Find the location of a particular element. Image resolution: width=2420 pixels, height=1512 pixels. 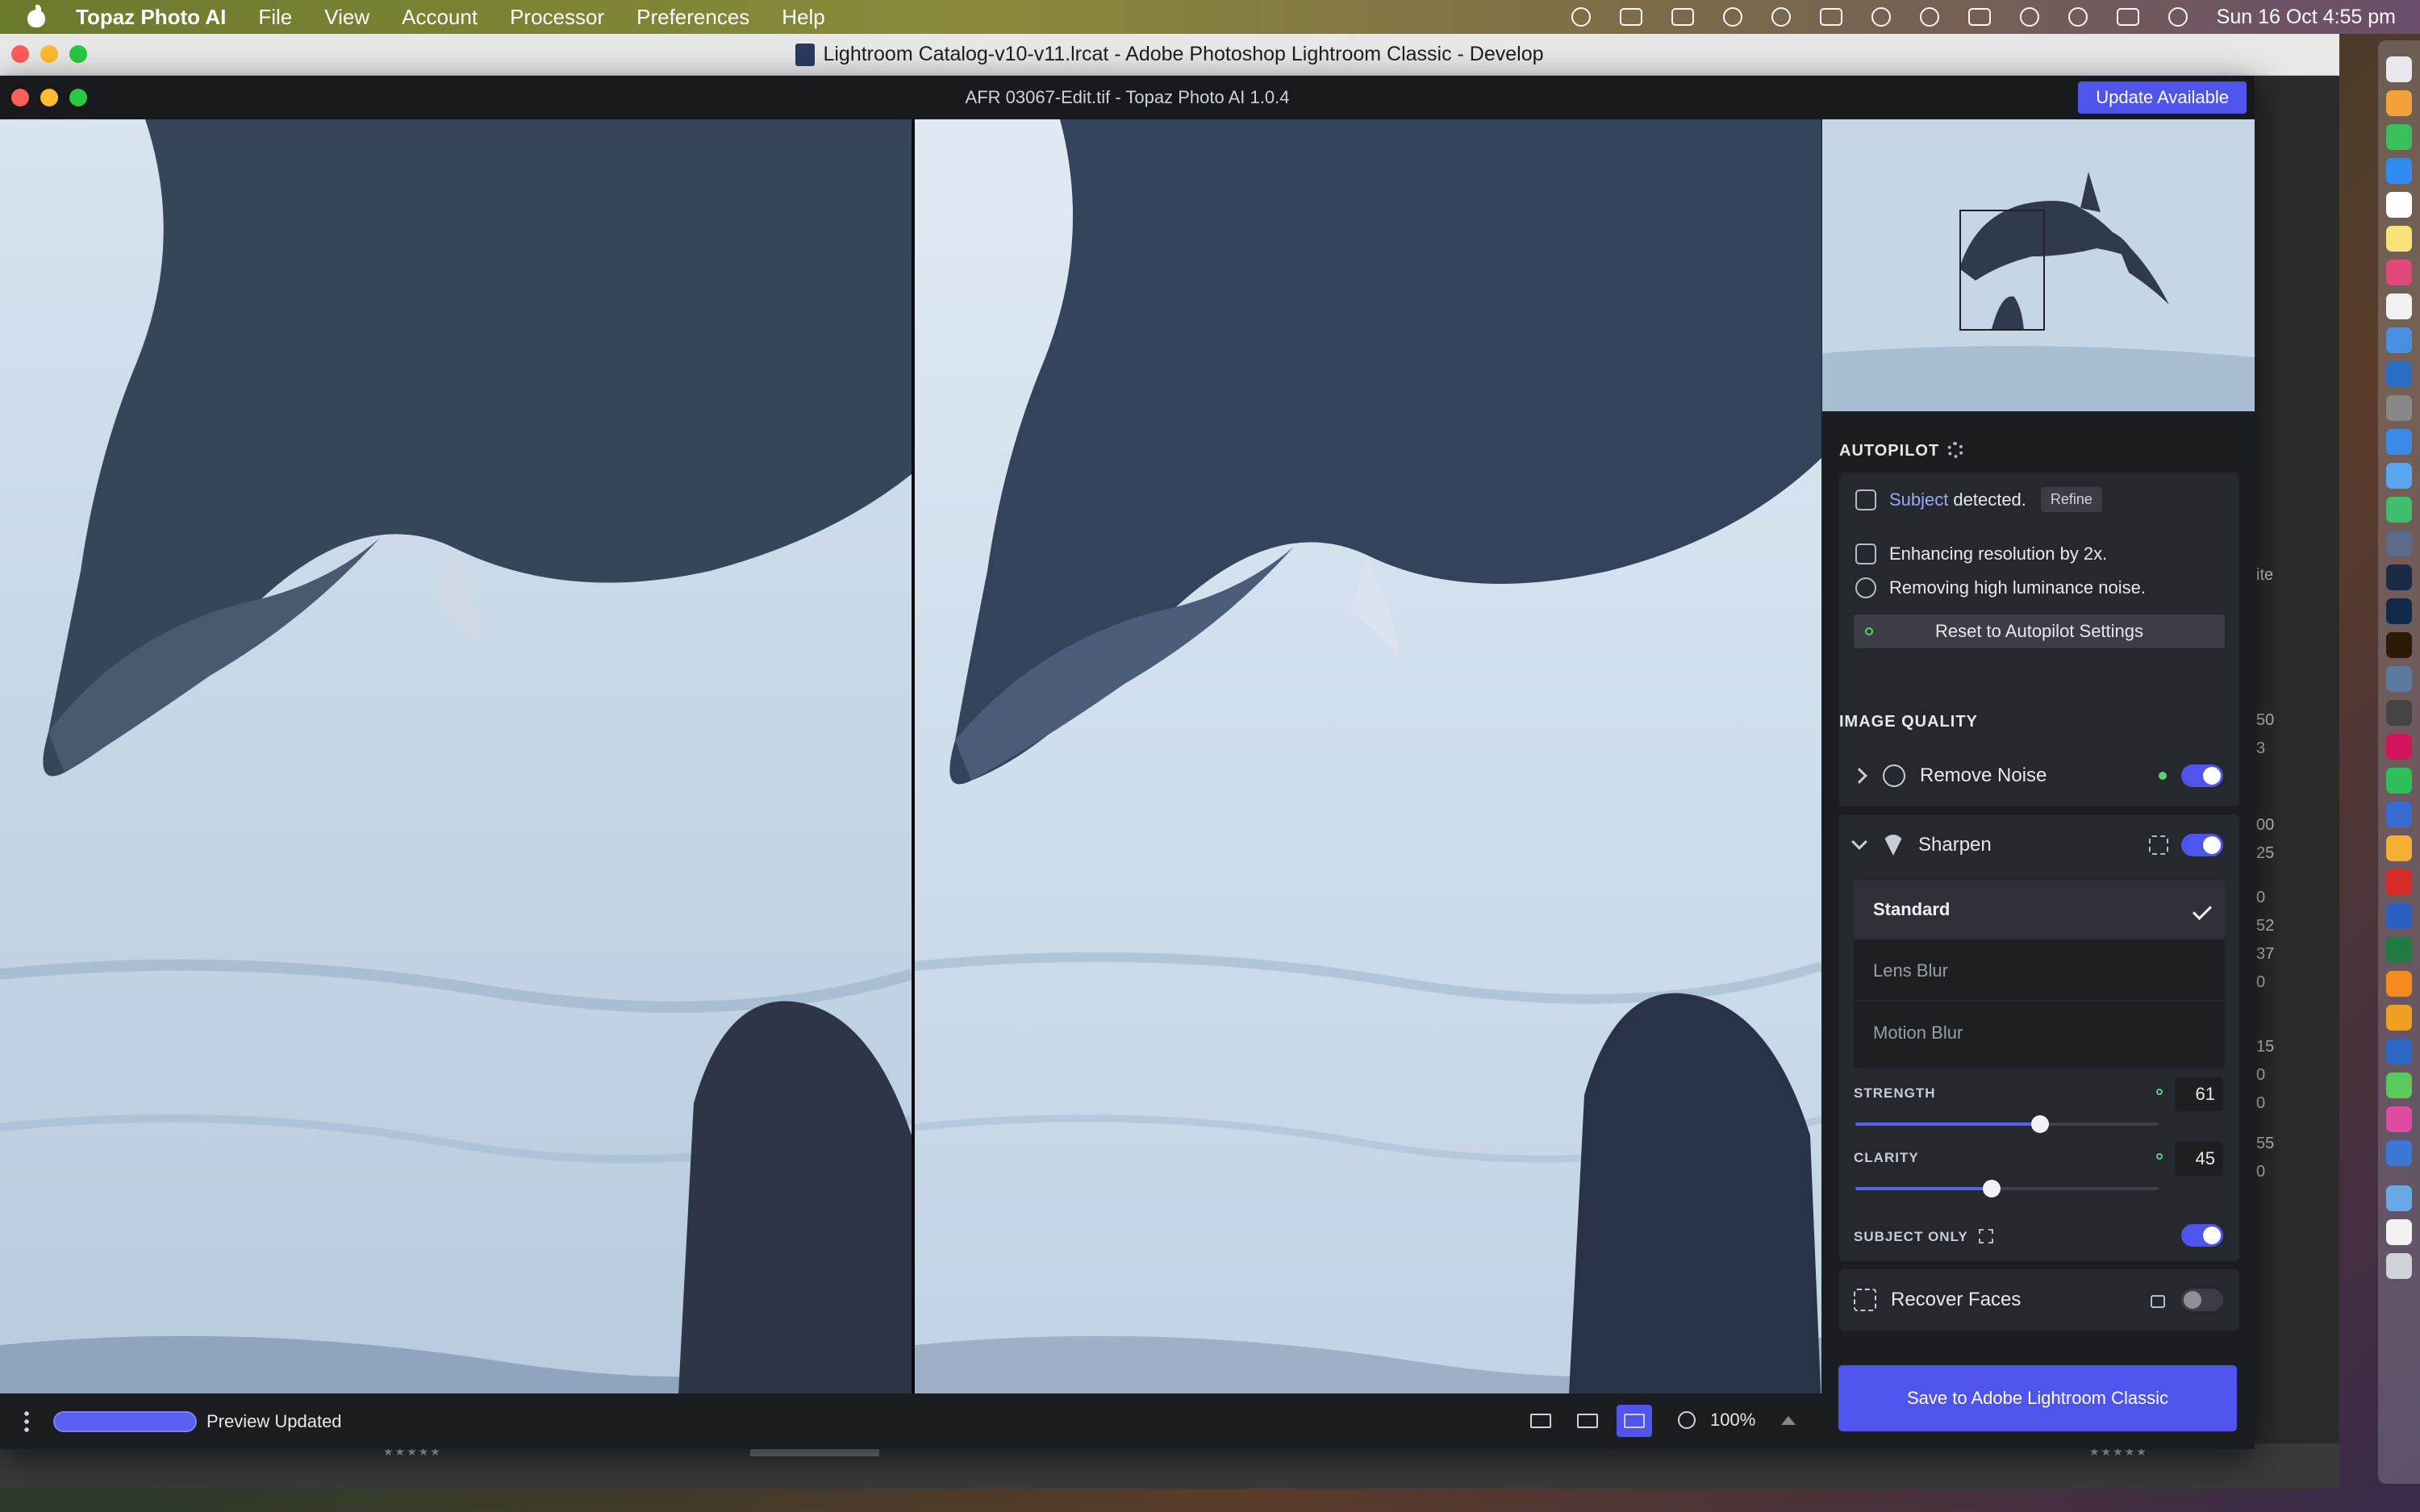

window-icon is located at coordinates (1630, 17).